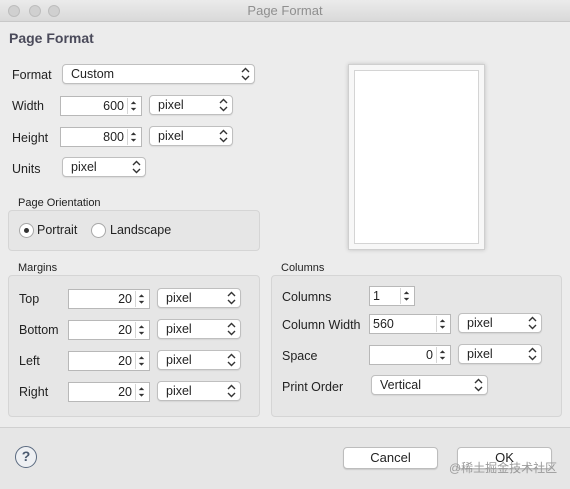  Describe the element at coordinates (500, 354) in the screenshot. I see `space-unit-select: pixel` at that location.